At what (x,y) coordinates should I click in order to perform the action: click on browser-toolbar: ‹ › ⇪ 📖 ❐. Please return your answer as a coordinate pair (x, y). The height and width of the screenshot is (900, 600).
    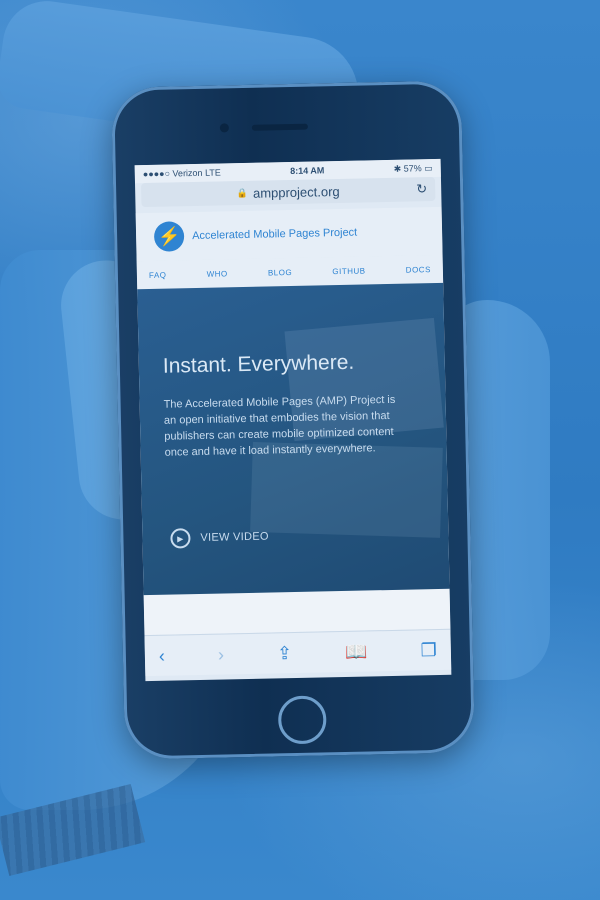
    Looking at the image, I should click on (298, 652).